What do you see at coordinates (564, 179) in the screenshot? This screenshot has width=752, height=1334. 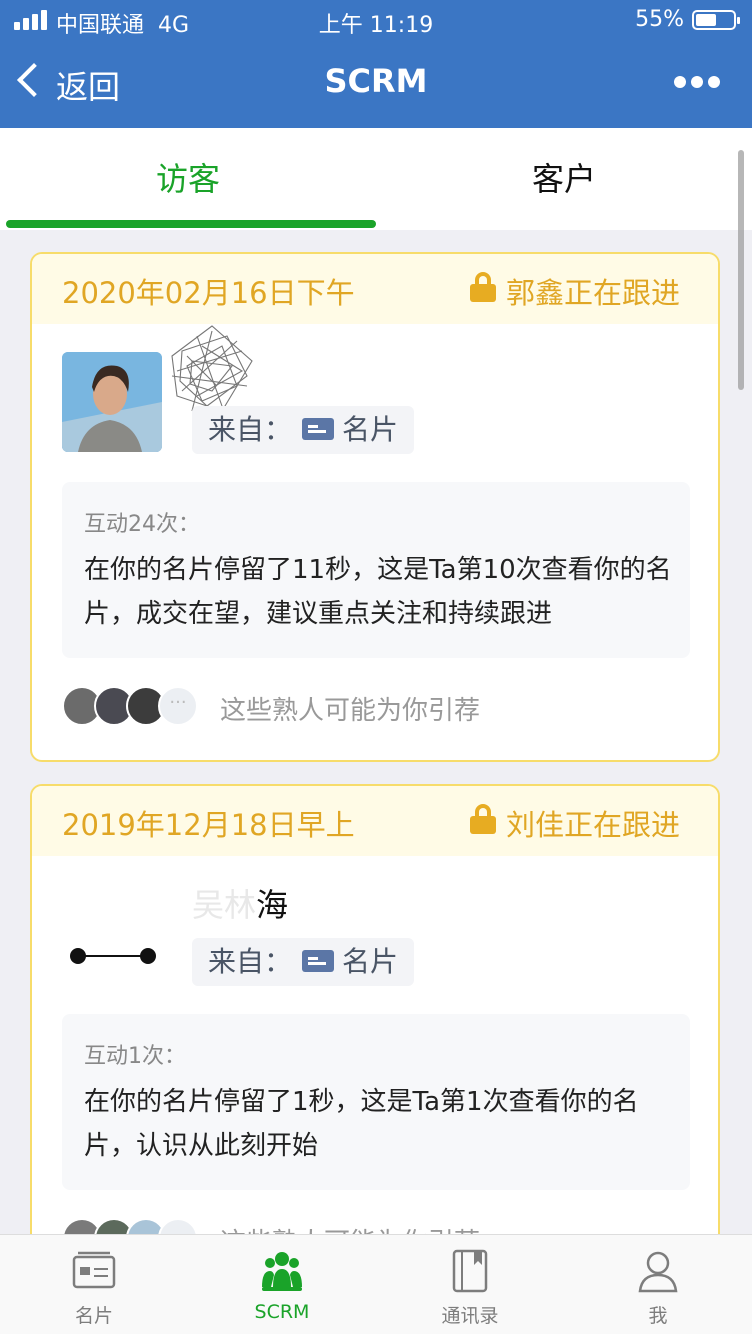 I see `tab-customers: 客户` at bounding box center [564, 179].